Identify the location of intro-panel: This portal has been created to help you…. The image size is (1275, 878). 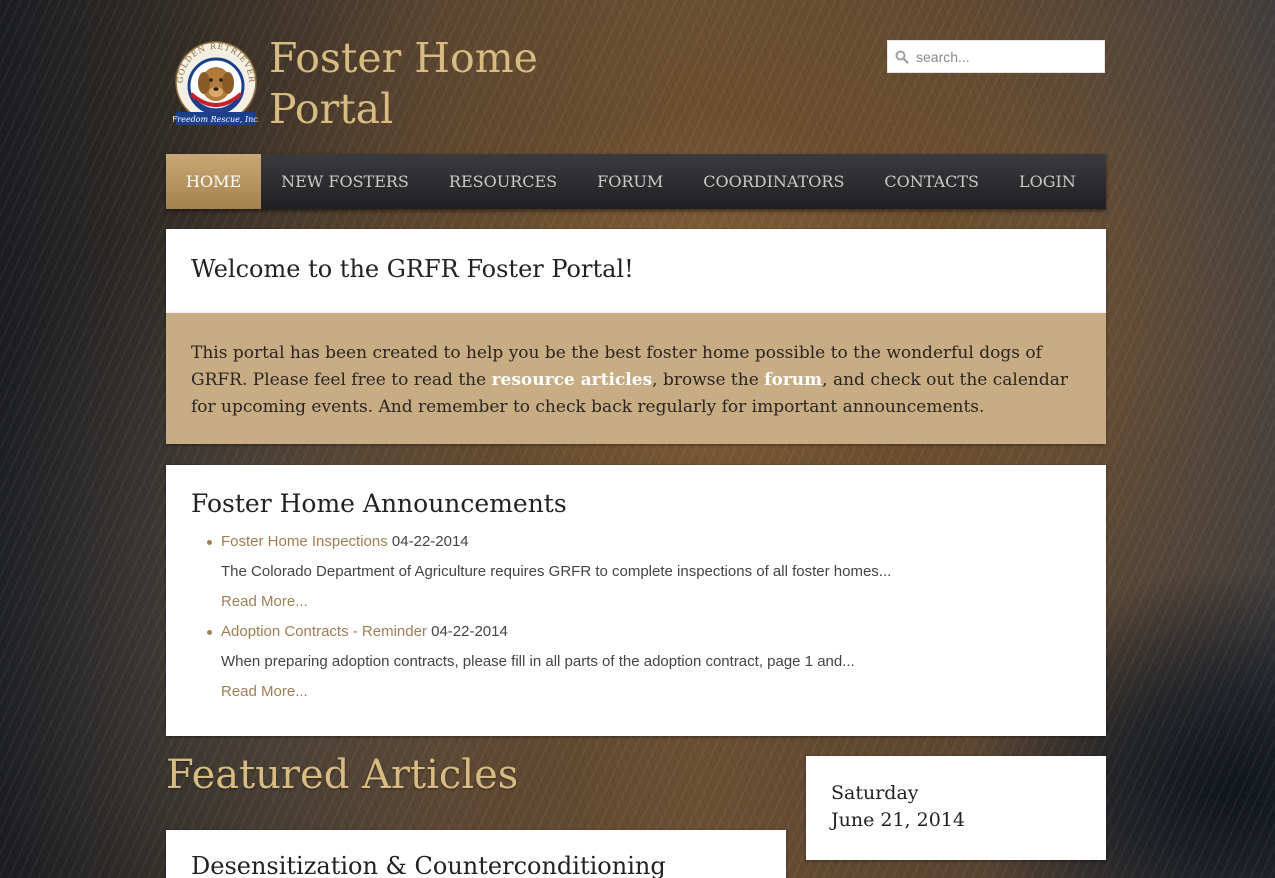
(636, 378).